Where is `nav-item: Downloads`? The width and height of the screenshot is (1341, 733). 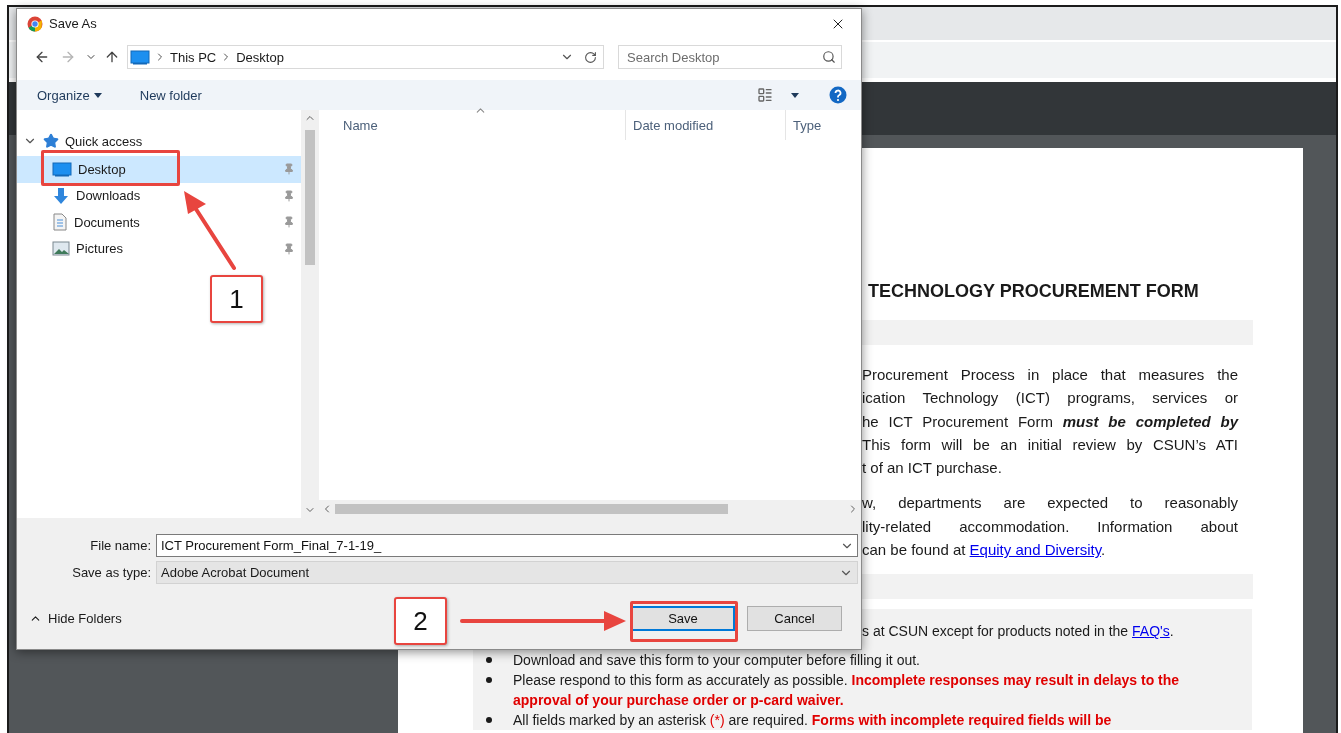
nav-item: Downloads is located at coordinates (159, 195).